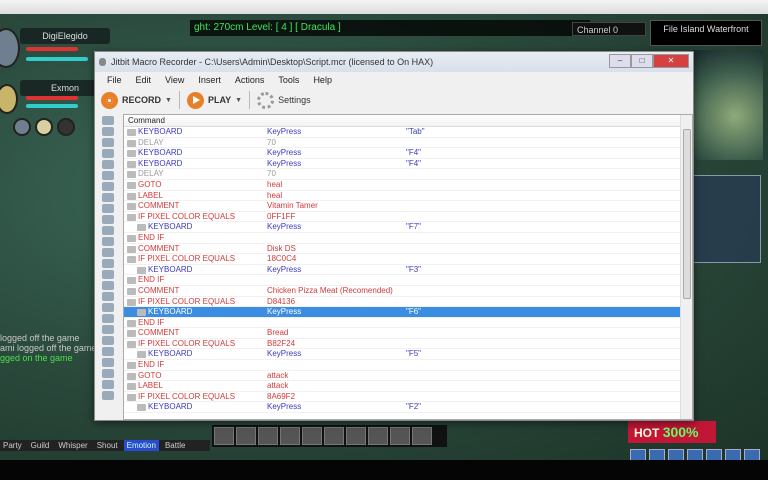  What do you see at coordinates (402, 408) in the screenshot?
I see `command-row: KEYBOARD KeyPress "F2"` at bounding box center [402, 408].